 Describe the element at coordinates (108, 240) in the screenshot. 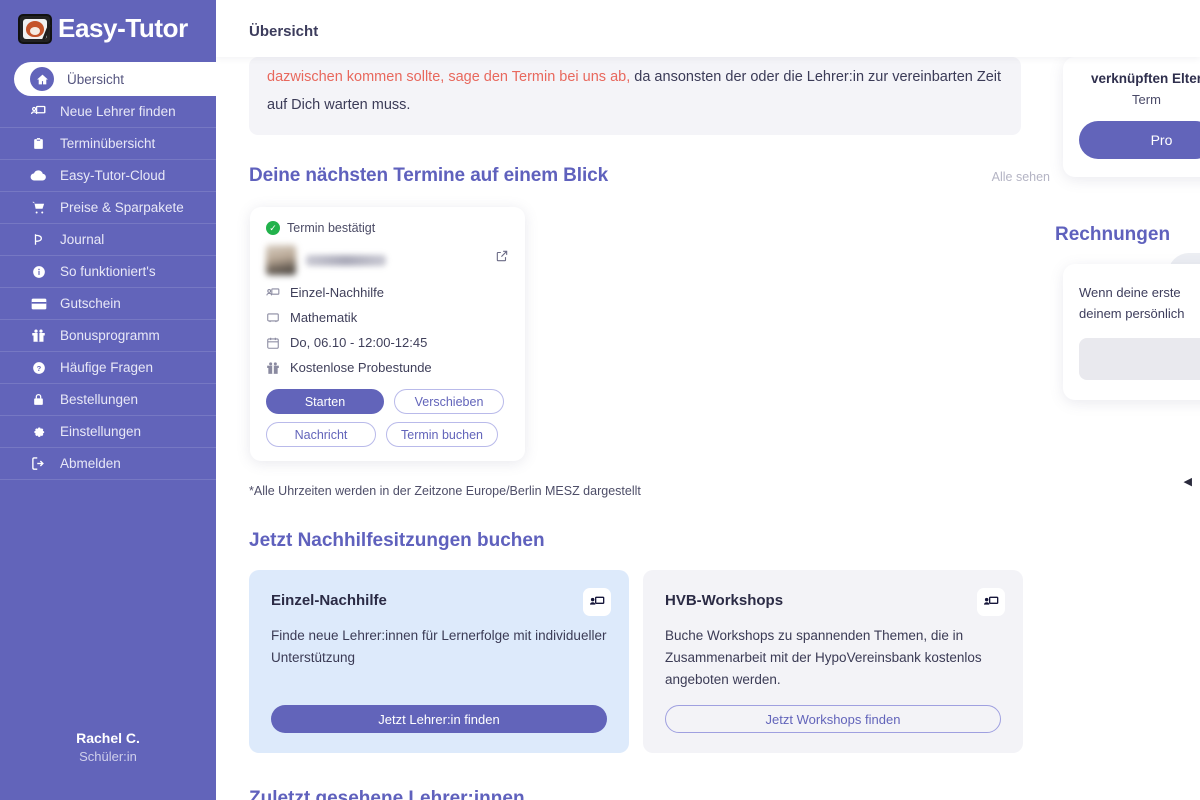

I see `sidebar-item-journal: Journal` at that location.